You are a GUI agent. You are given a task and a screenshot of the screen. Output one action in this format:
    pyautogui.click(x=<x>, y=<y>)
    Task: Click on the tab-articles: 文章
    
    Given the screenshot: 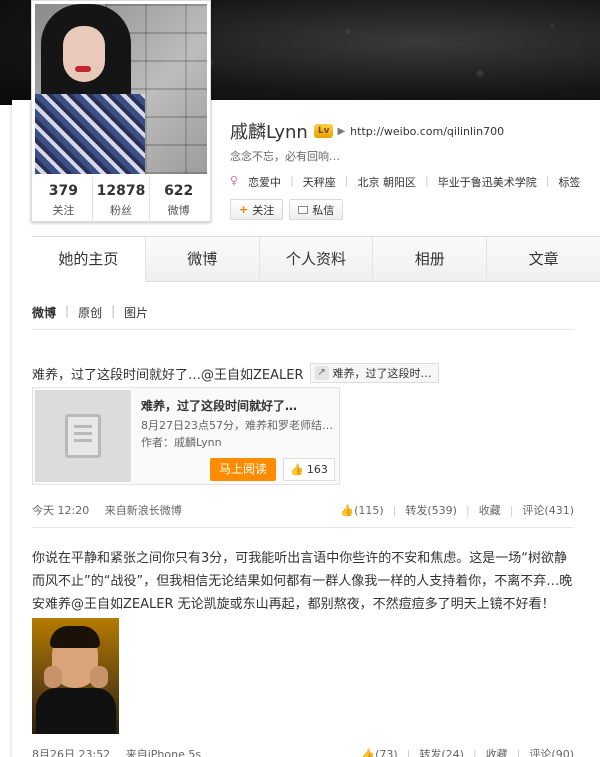 What is the action you would take?
    pyautogui.click(x=543, y=259)
    